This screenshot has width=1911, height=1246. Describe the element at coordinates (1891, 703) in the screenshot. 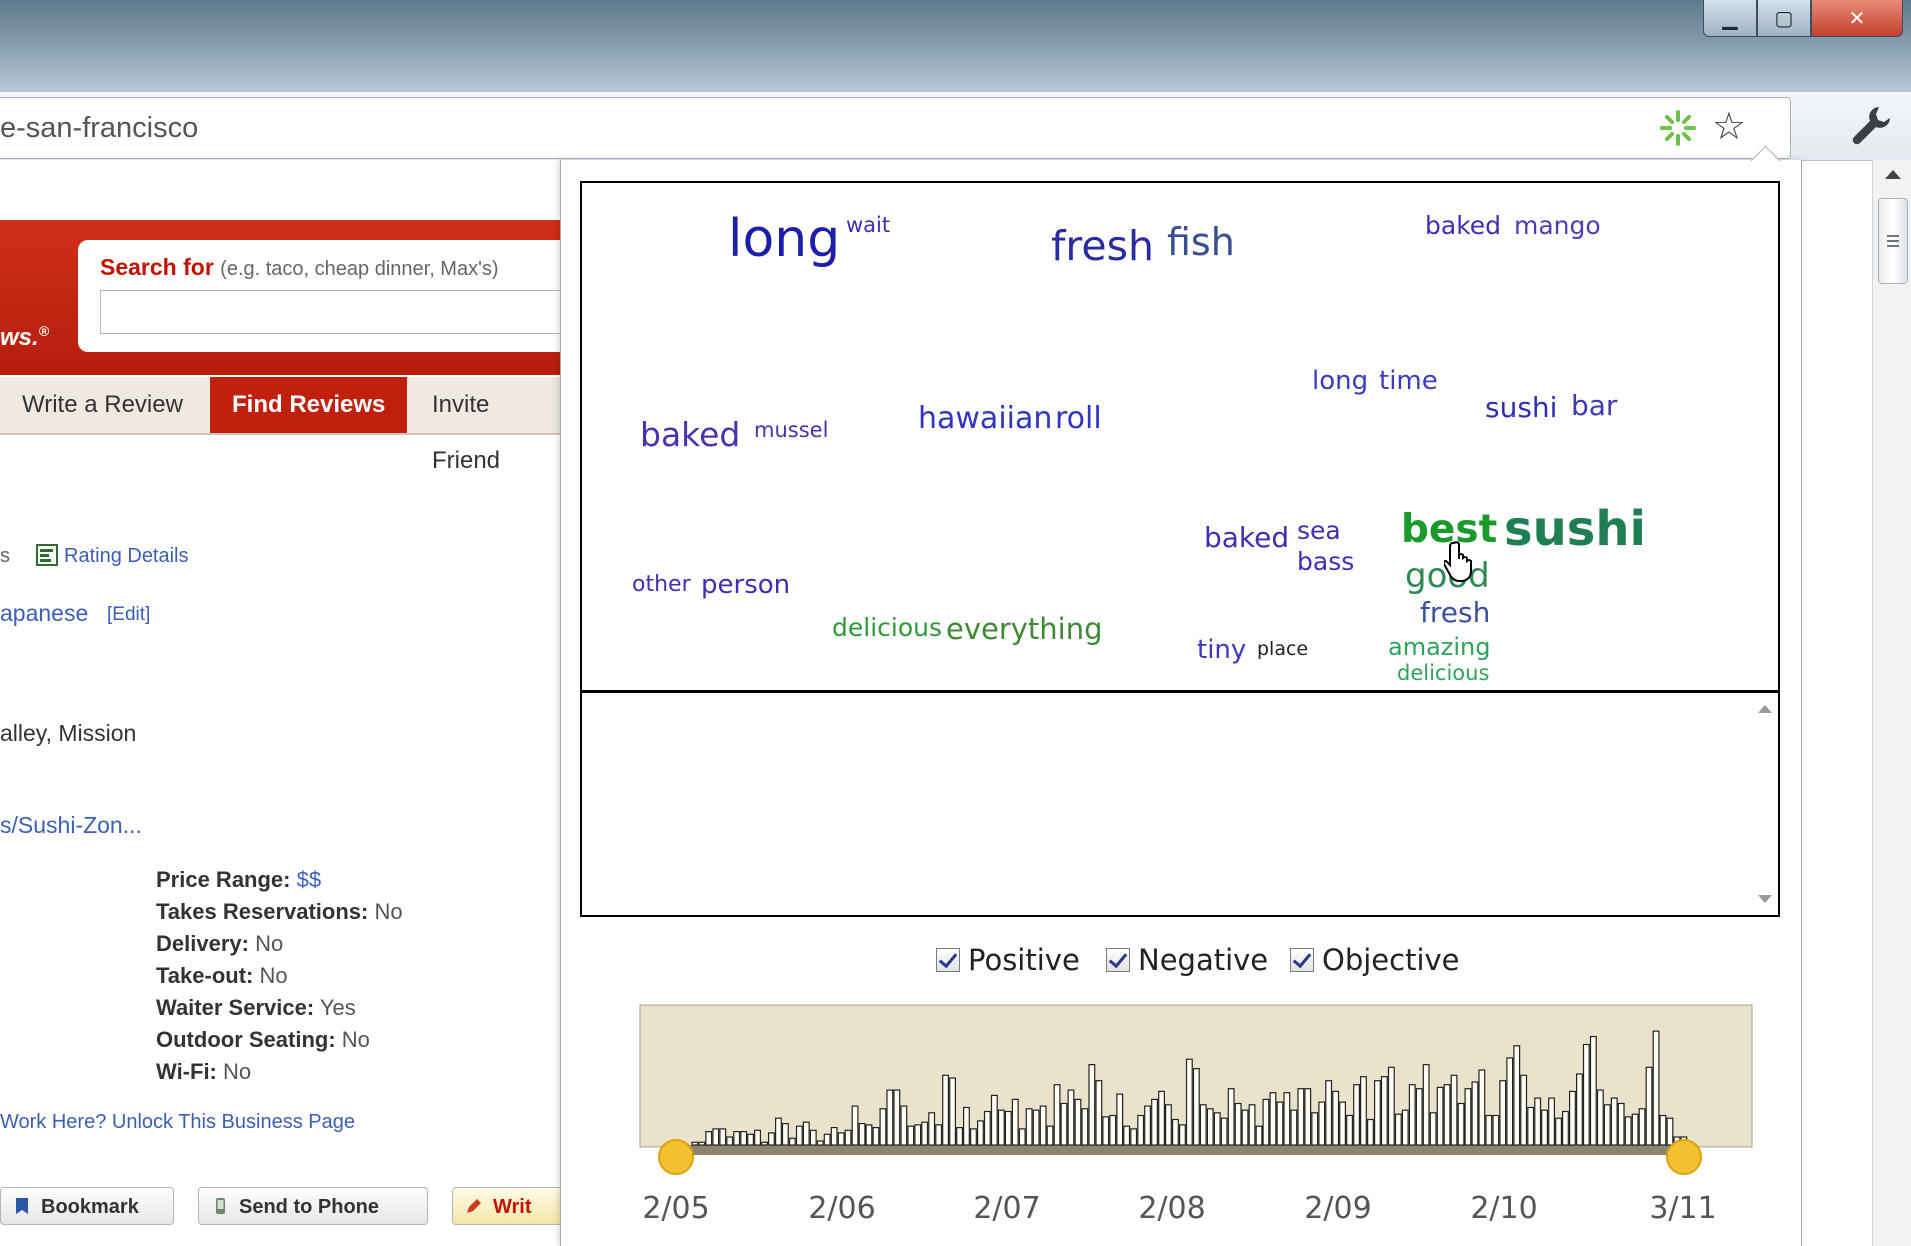

I see `page-scrollbar` at that location.